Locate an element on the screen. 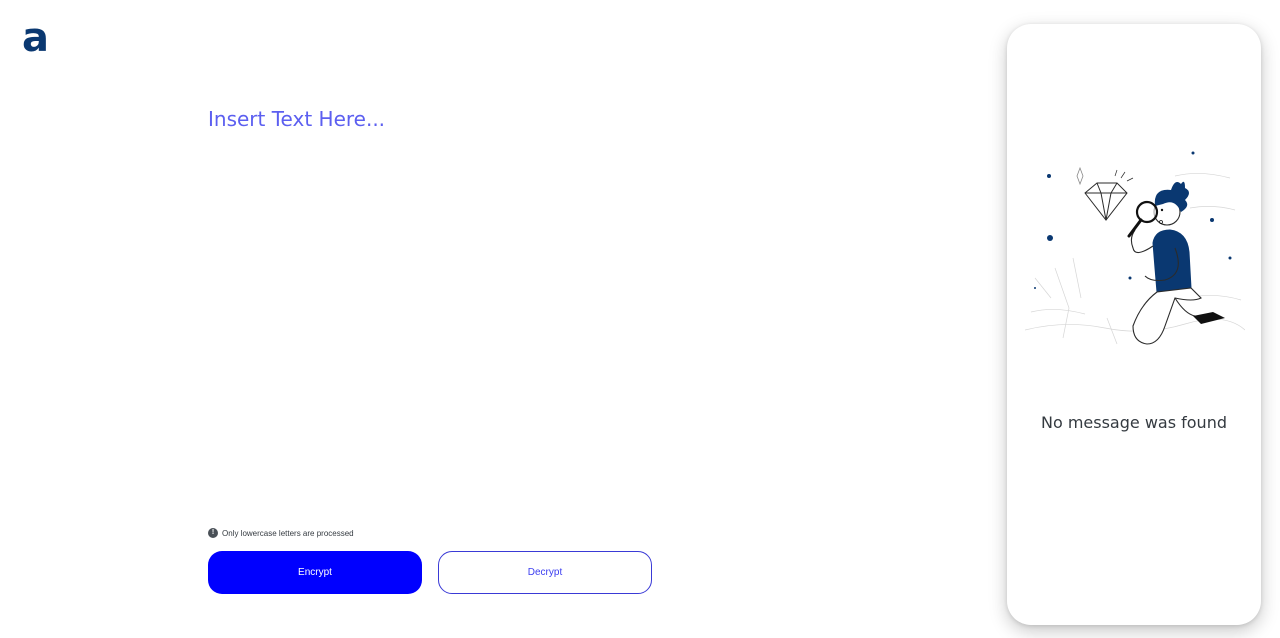 This screenshot has height=638, width=1280. hint-text: Only lowercase letters are processed is located at coordinates (288, 533).